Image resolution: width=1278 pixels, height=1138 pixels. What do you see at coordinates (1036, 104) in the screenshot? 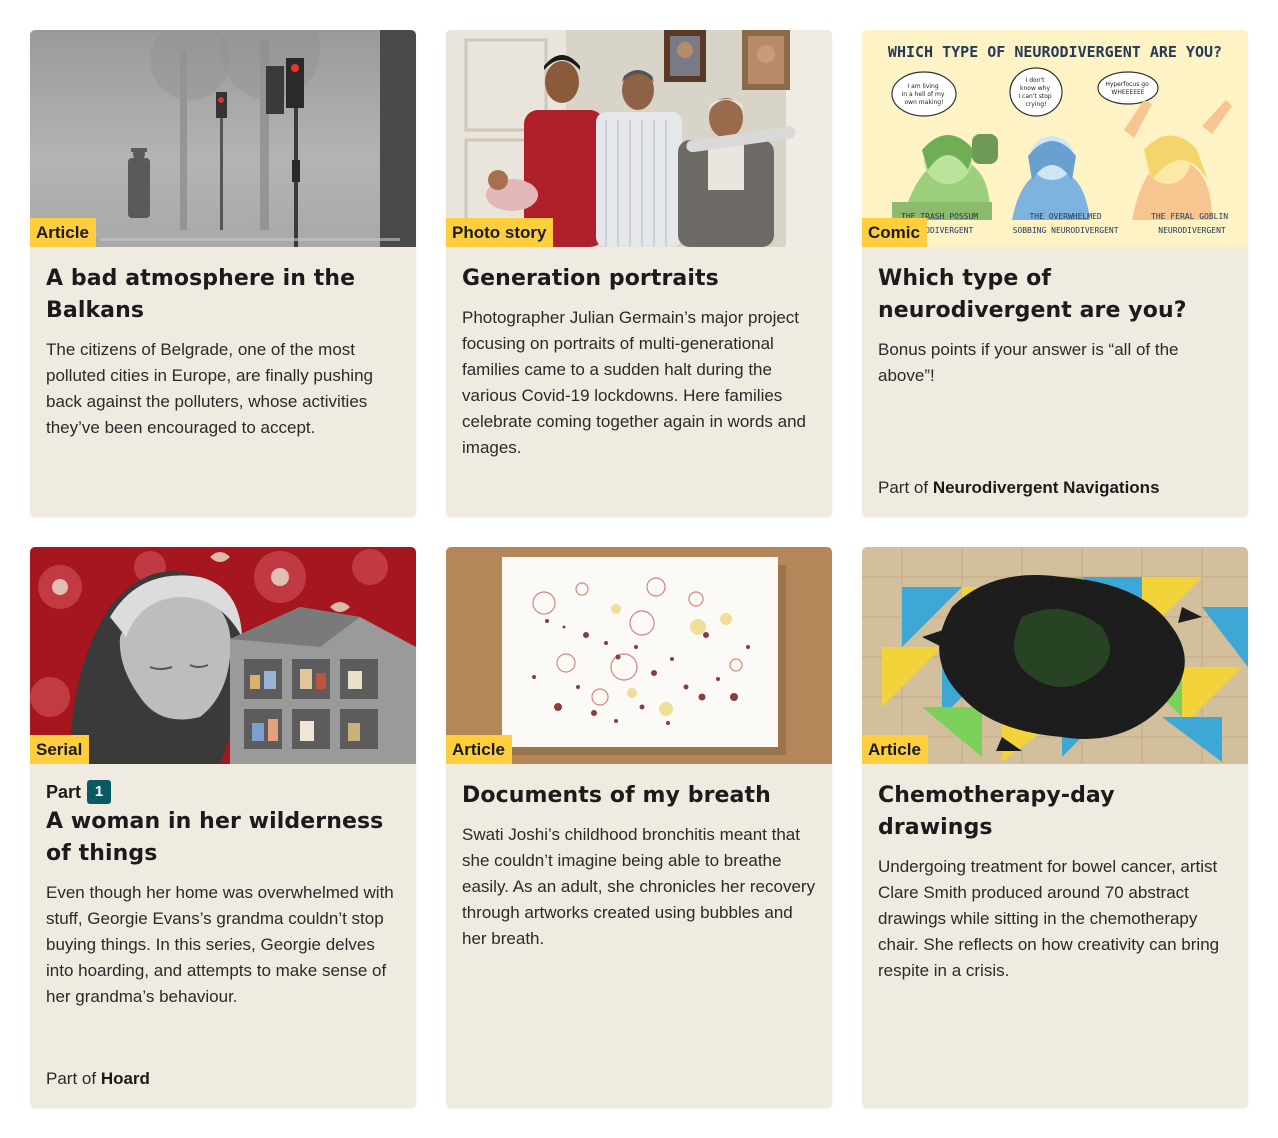
I see `bubble2-line4: crying!` at bounding box center [1036, 104].